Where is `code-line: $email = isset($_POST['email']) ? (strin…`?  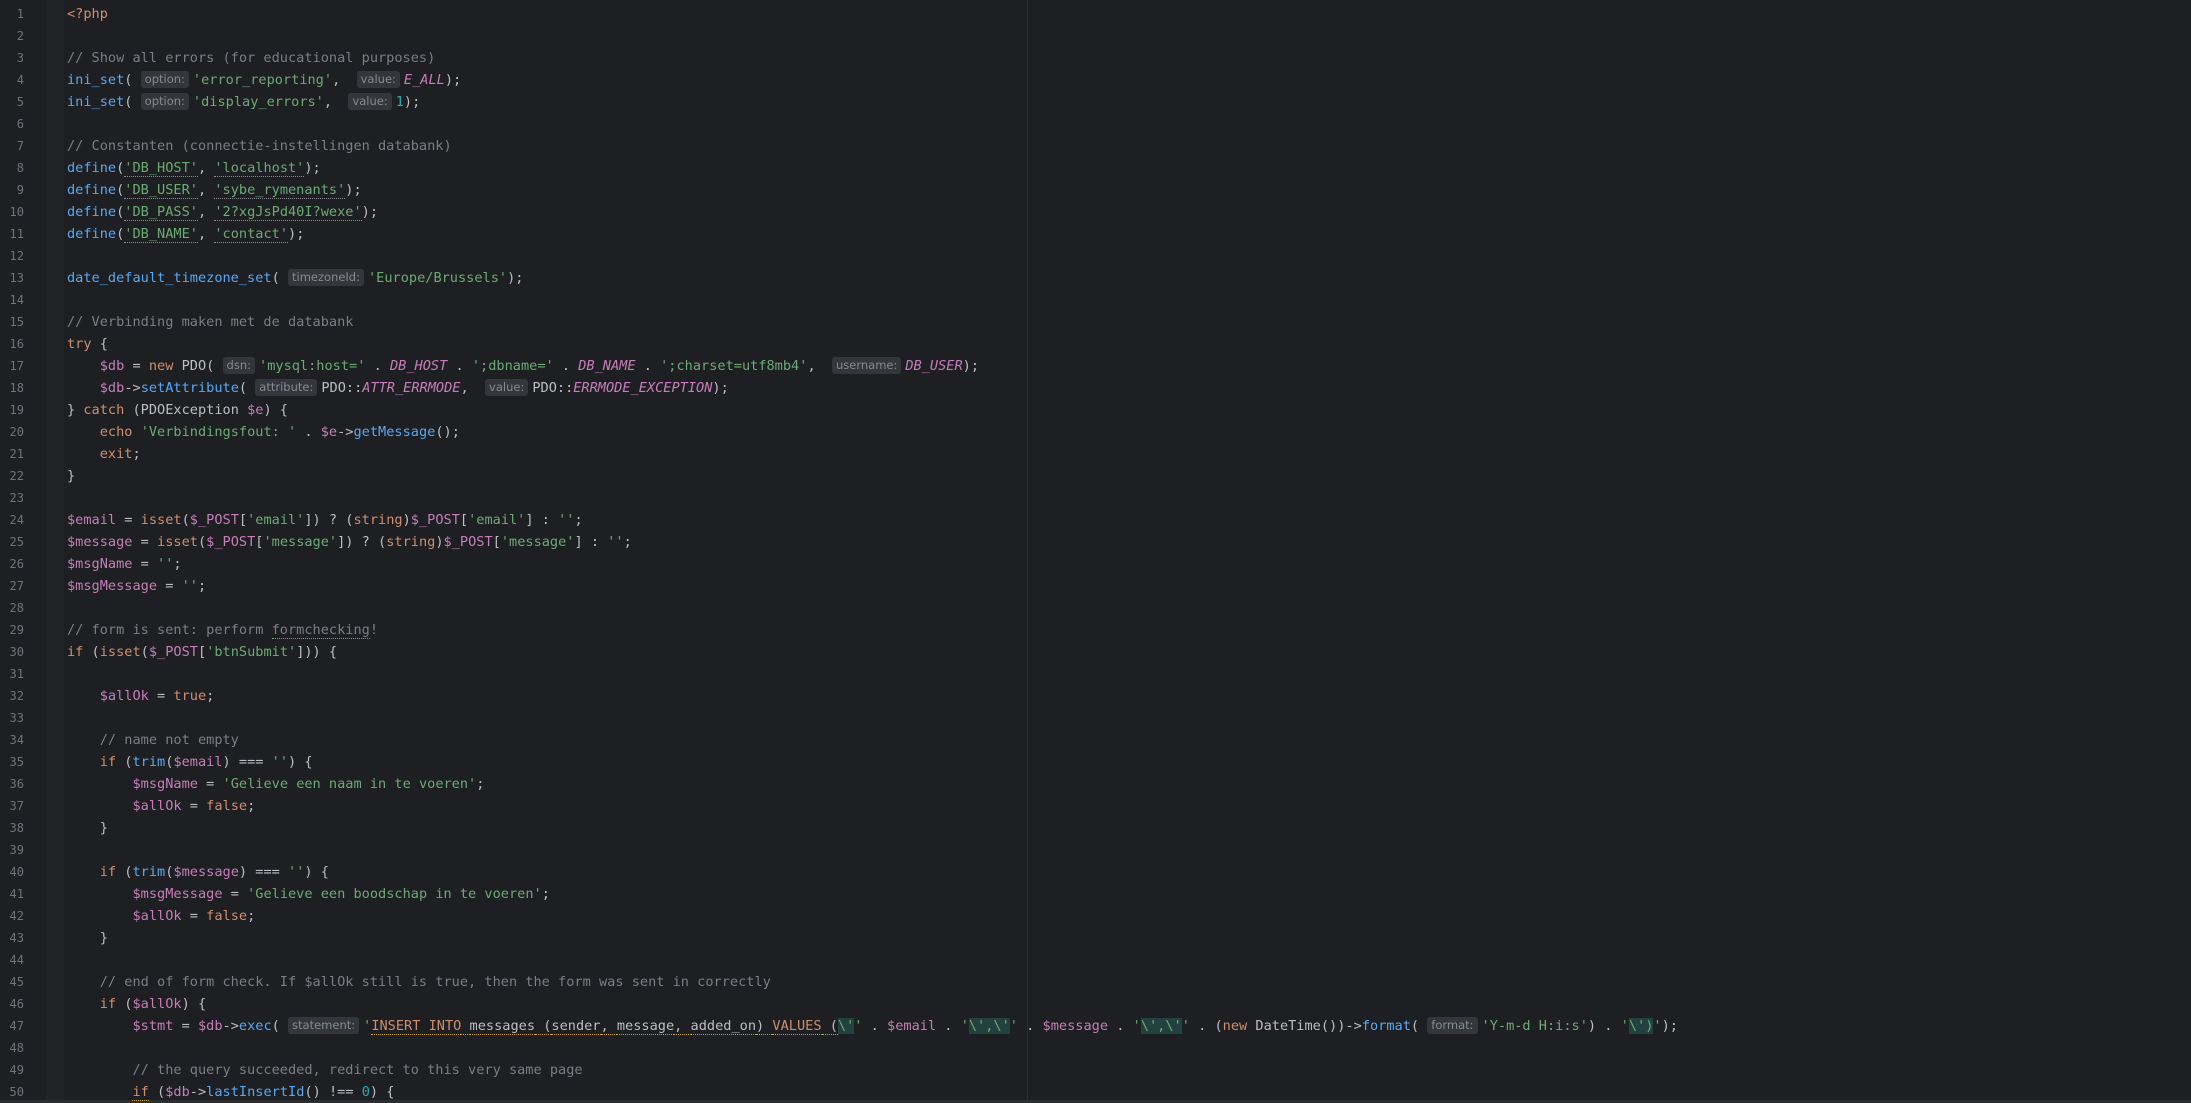
code-line: $email = isset($_POST['email']) ? (strin… is located at coordinates (325, 520).